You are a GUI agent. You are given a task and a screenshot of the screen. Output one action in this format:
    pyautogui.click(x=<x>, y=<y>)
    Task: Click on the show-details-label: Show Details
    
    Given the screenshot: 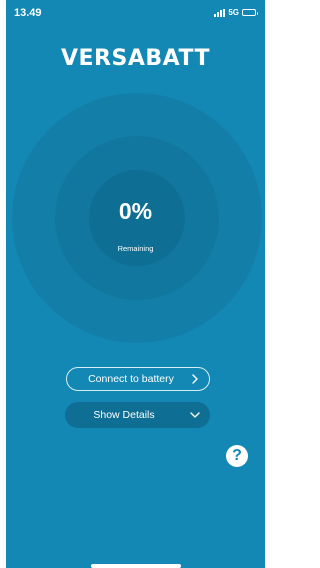 What is the action you would take?
    pyautogui.click(x=124, y=415)
    